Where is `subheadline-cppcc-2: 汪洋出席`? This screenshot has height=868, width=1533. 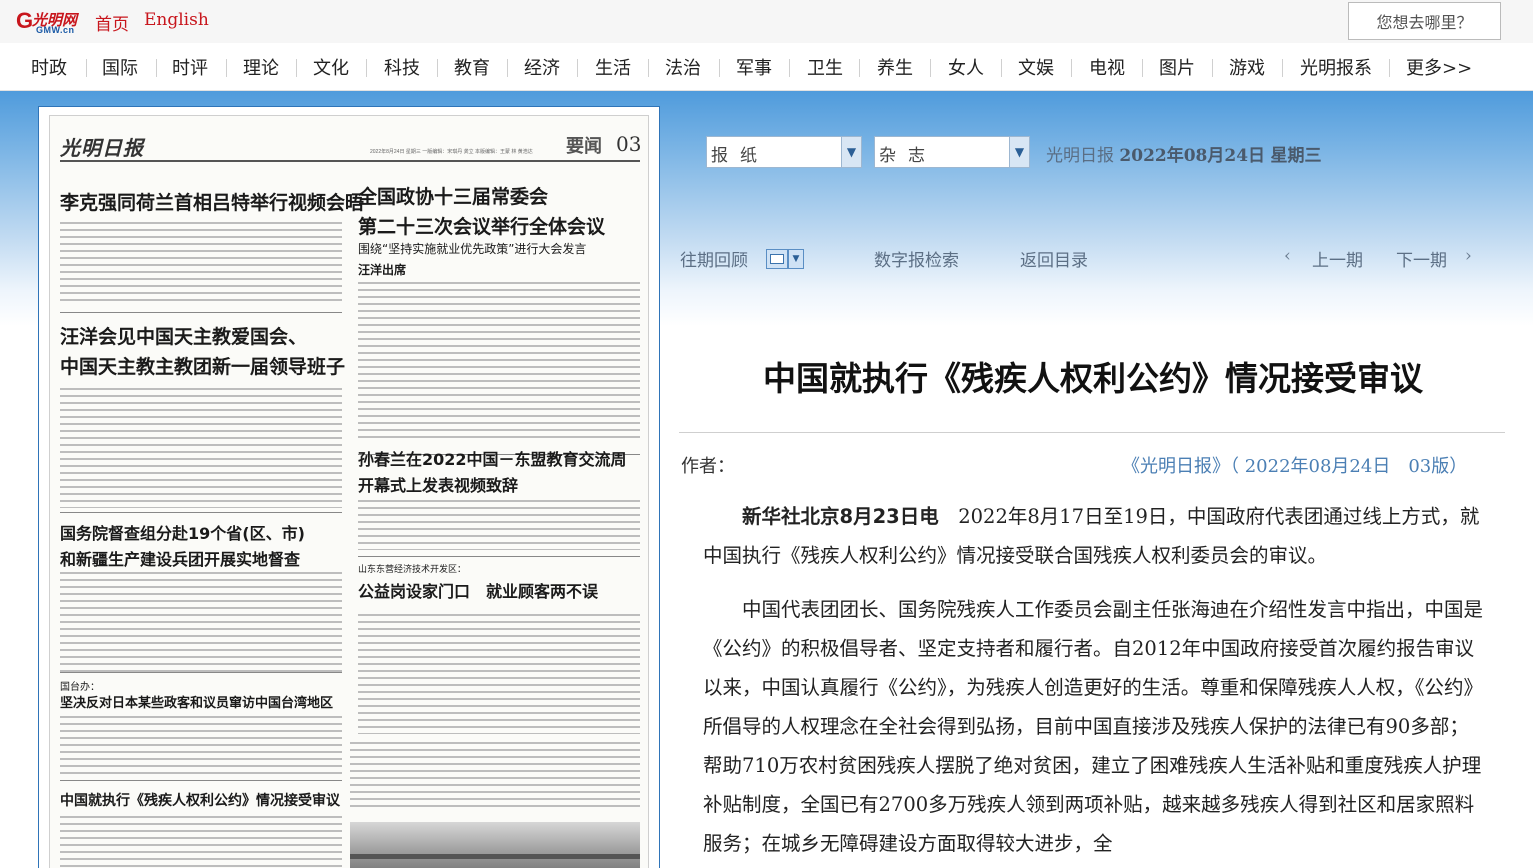 subheadline-cppcc-2: 汪洋出席 is located at coordinates (382, 270).